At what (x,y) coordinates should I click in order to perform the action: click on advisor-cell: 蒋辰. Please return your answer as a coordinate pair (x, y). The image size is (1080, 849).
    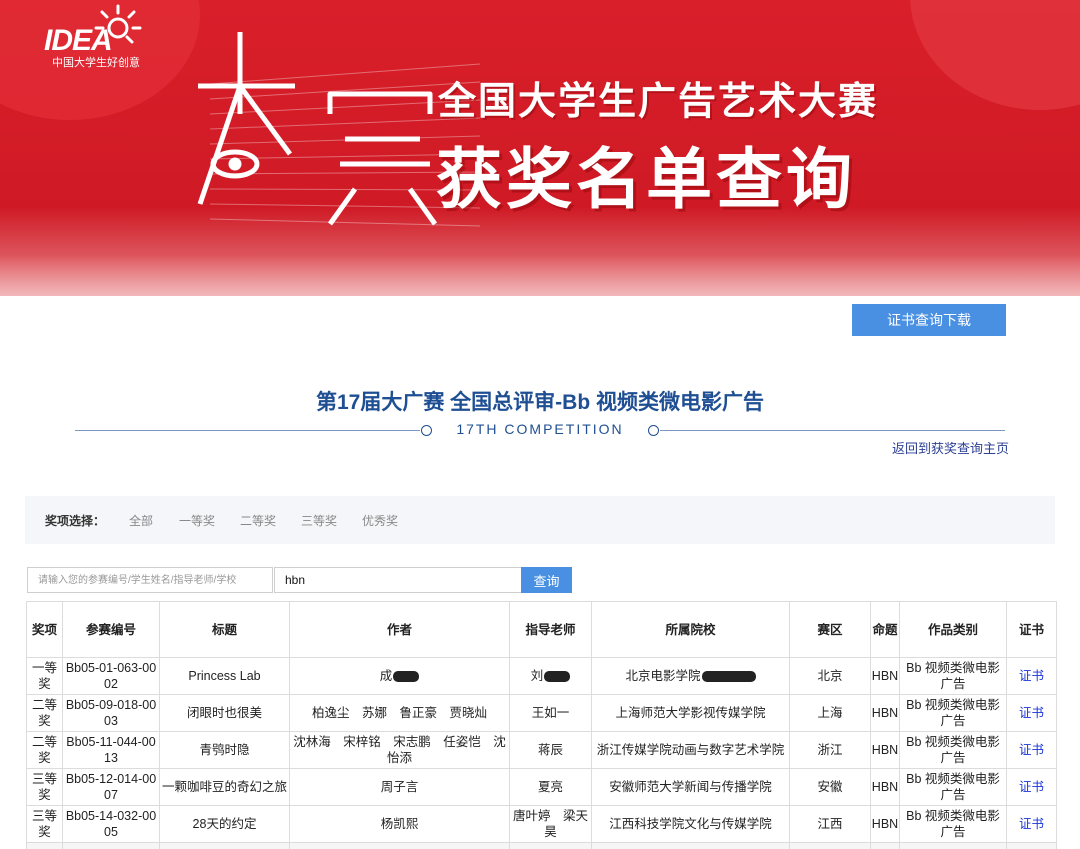
    Looking at the image, I should click on (550, 750).